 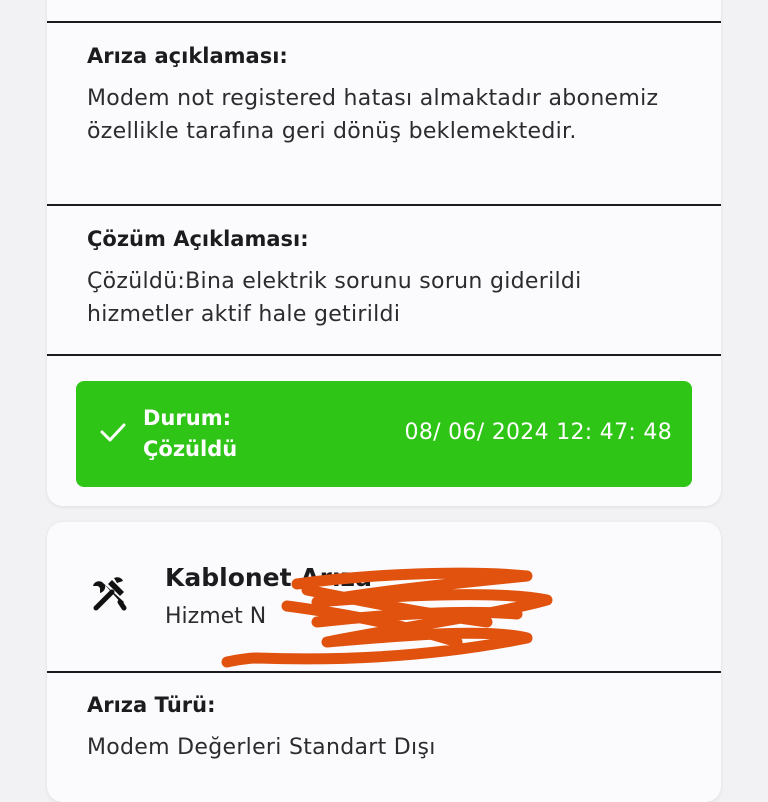 I want to click on redaction-scribble, so click(x=387, y=617).